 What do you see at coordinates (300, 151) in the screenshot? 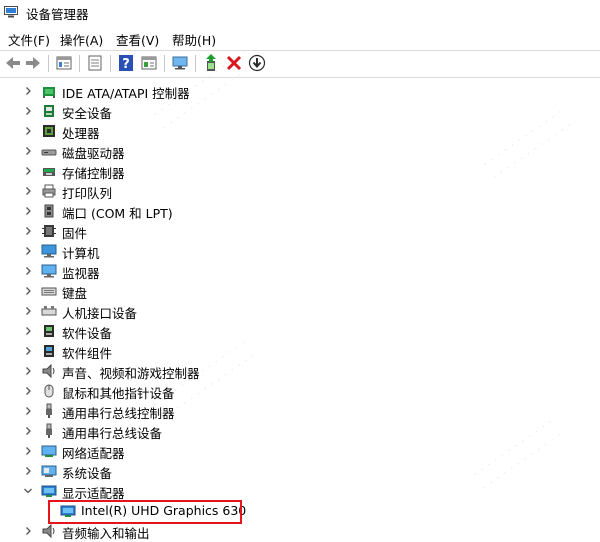
I see `tree-category-row: 磁盘驱动器` at bounding box center [300, 151].